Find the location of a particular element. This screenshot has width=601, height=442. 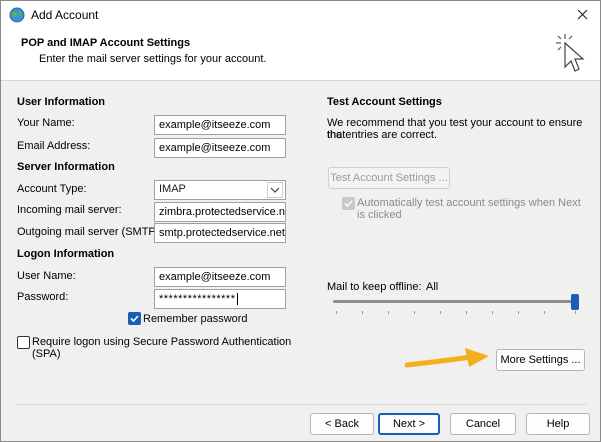

next-button: Next > is located at coordinates (409, 424).